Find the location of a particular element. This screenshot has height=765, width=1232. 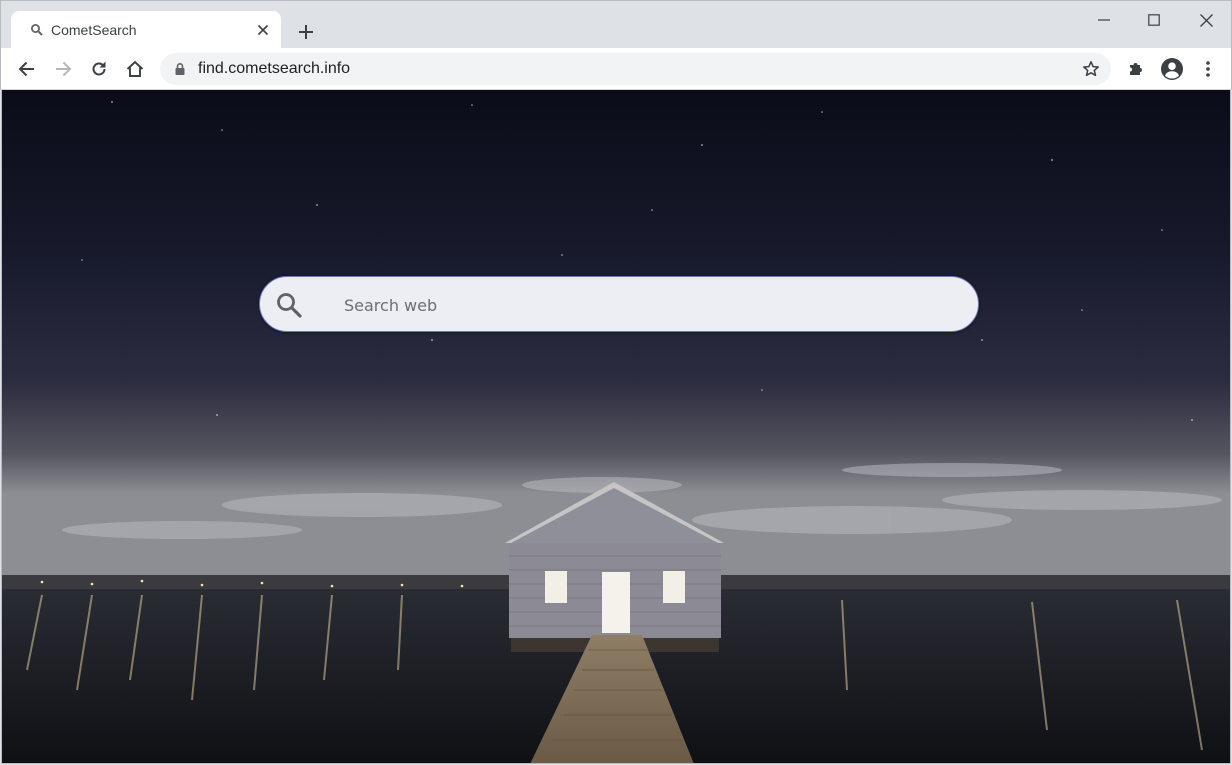

url-text: find.cometsearch.info is located at coordinates (274, 69).